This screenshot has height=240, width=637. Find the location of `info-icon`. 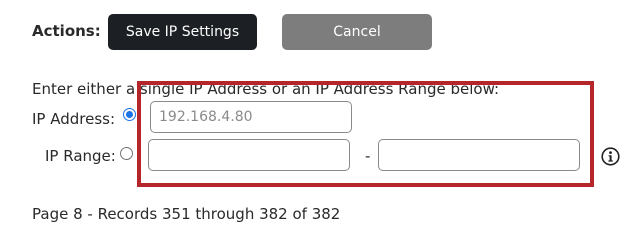

info-icon is located at coordinates (610, 156).